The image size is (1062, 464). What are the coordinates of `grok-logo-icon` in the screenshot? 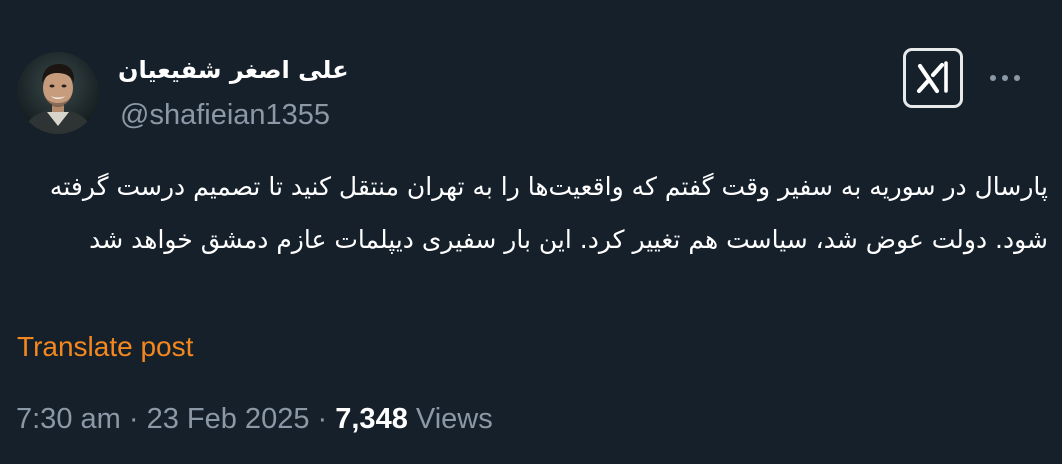 It's located at (932, 77).